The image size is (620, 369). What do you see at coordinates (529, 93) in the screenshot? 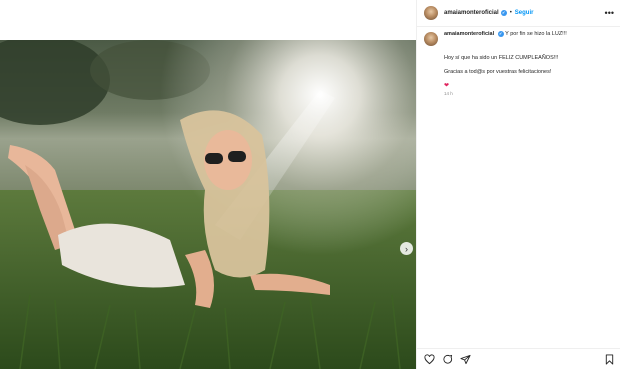
I see `post-timestamp: 14 h` at bounding box center [529, 93].